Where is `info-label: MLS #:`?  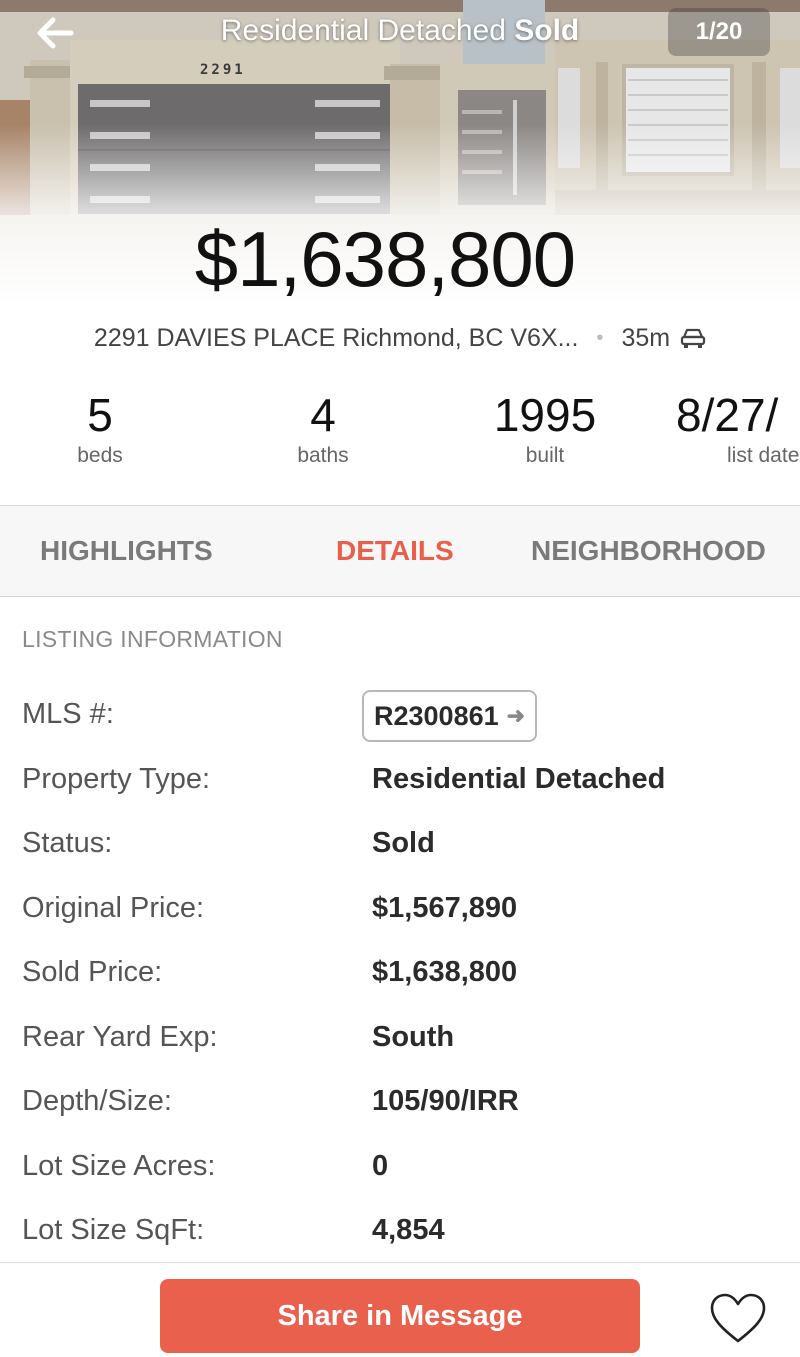
info-label: MLS #: is located at coordinates (68, 714).